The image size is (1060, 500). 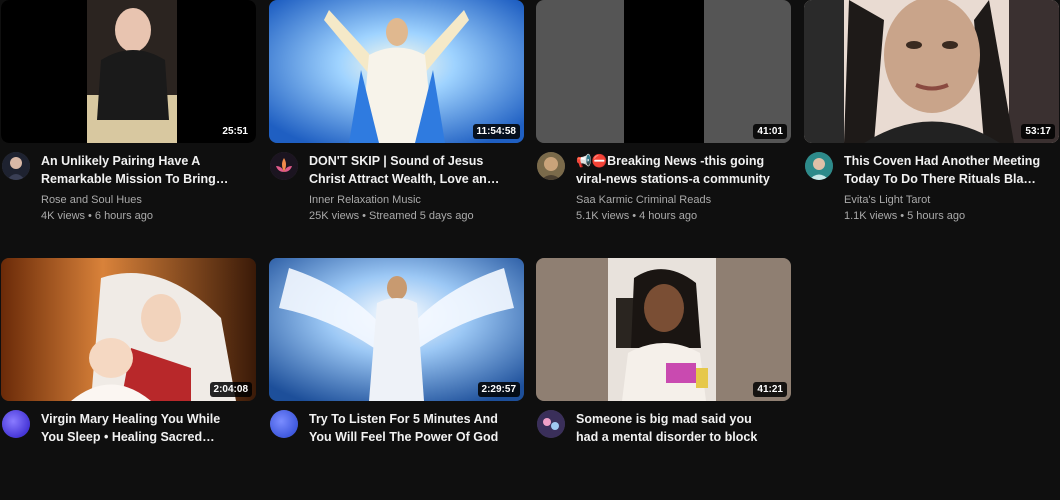 I want to click on video-stats: 4K views • 6 hours ago, so click(x=148, y=216).